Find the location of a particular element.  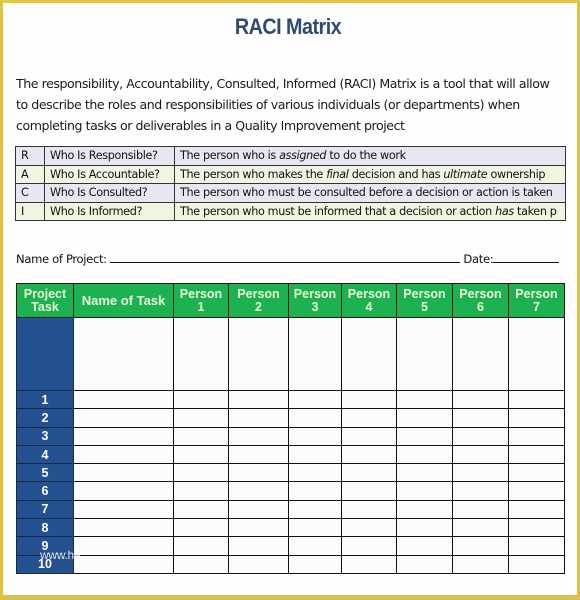

header-line: 4 is located at coordinates (369, 306).